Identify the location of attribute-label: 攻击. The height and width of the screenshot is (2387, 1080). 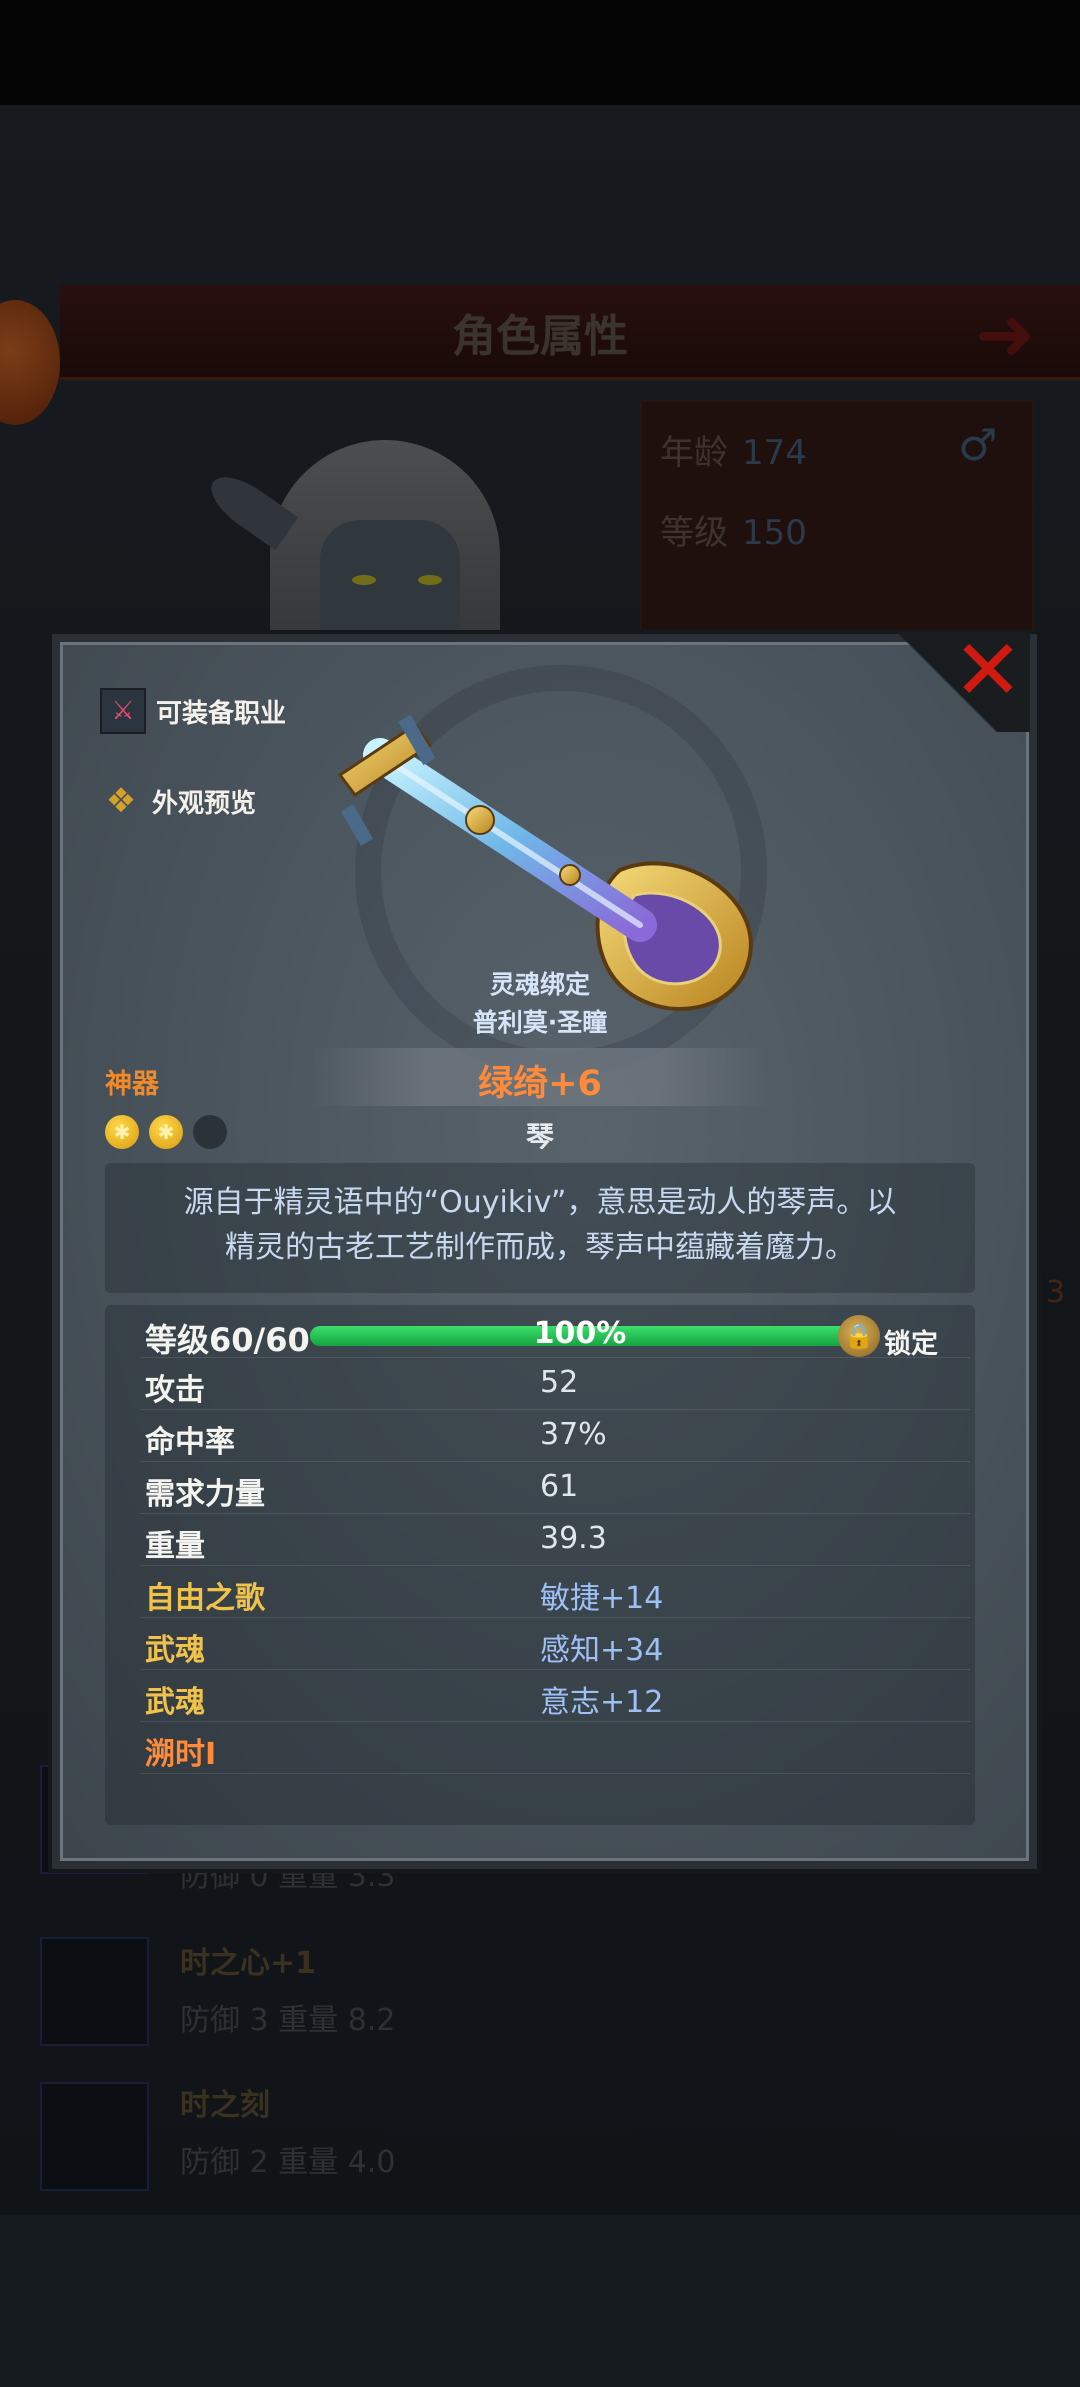
(175, 1390).